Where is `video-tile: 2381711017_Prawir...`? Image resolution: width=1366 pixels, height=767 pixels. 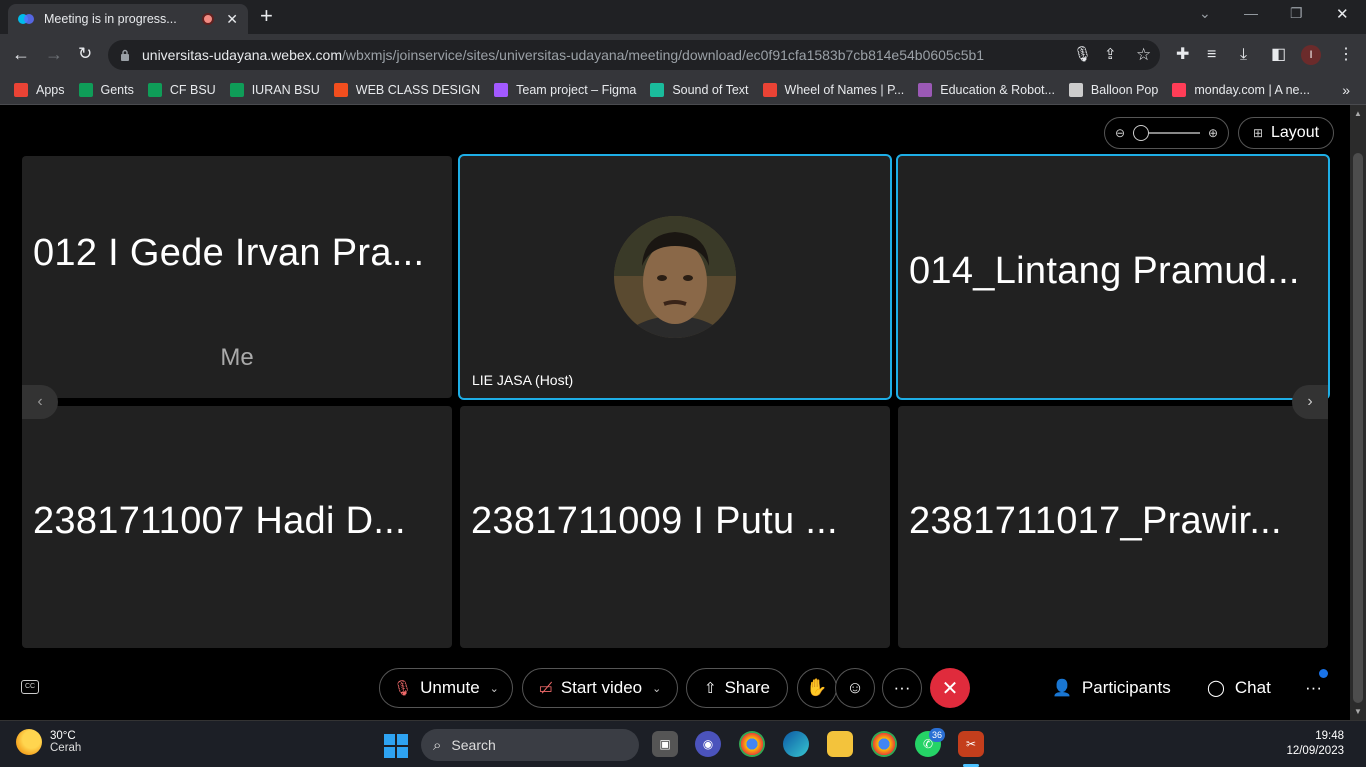
video-tile: 2381711017_Prawir... is located at coordinates (1113, 527).